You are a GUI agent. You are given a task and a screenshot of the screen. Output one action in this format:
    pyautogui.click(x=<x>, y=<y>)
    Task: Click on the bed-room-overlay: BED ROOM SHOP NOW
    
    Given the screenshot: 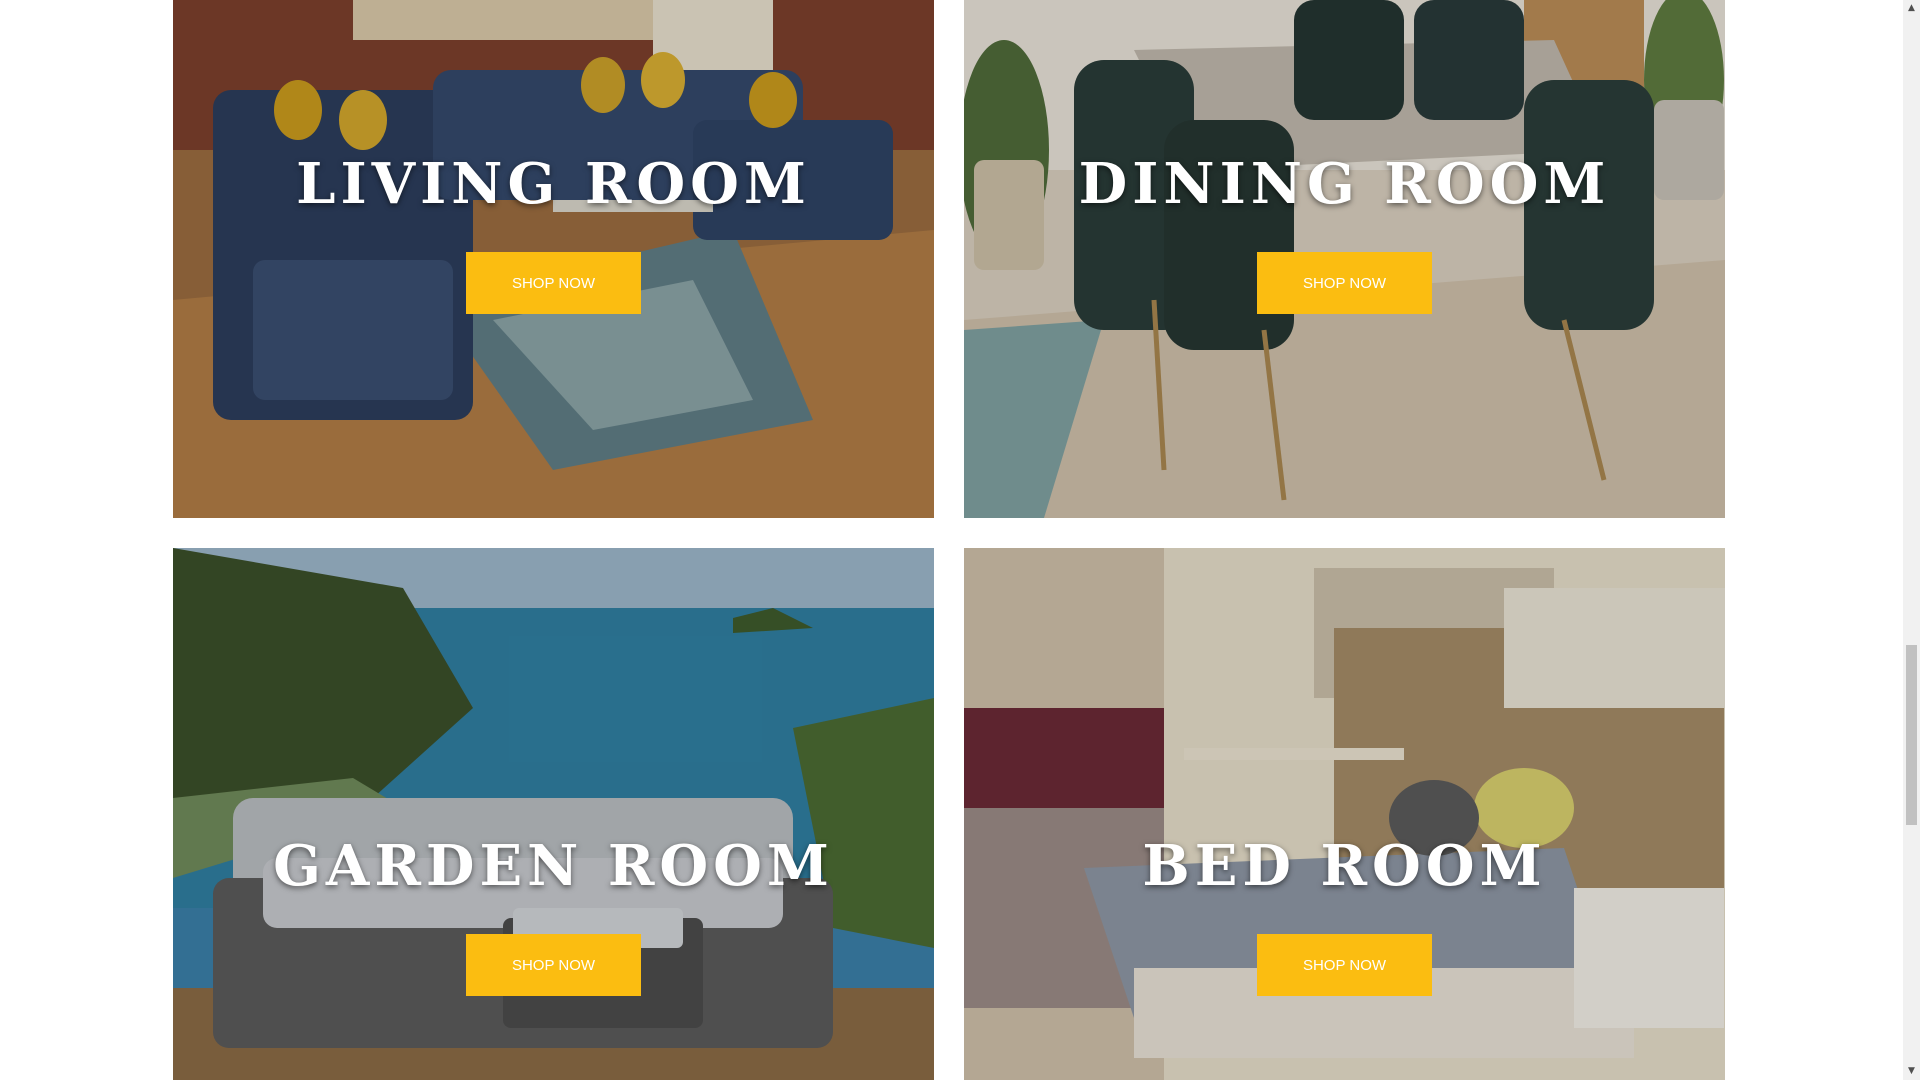 What is the action you would take?
    pyautogui.click(x=1344, y=914)
    